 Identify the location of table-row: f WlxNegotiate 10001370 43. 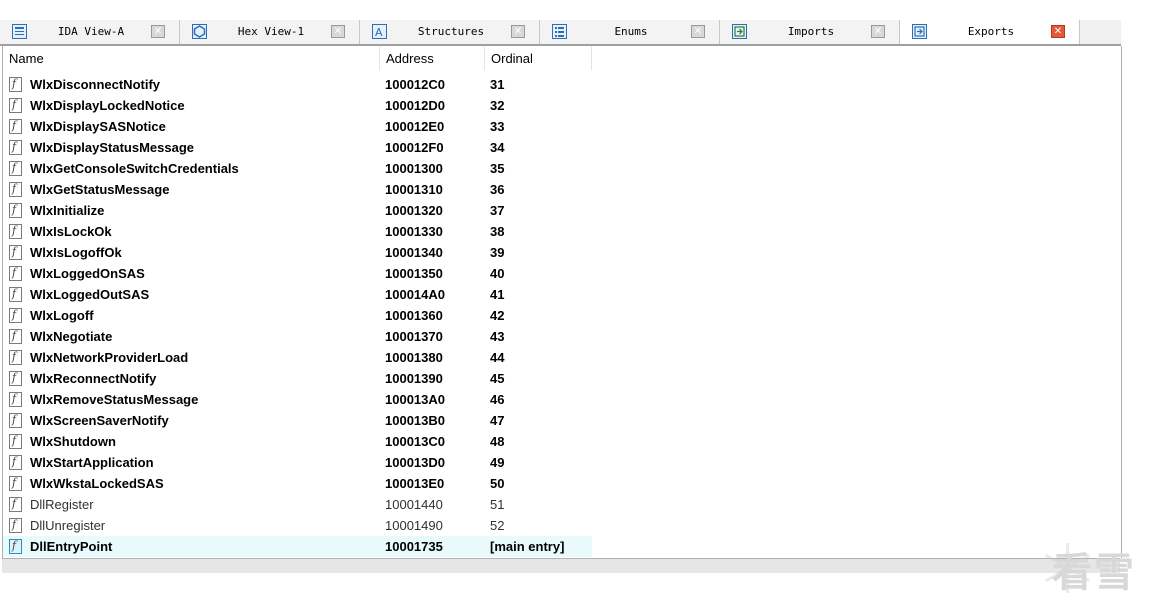
(297, 336).